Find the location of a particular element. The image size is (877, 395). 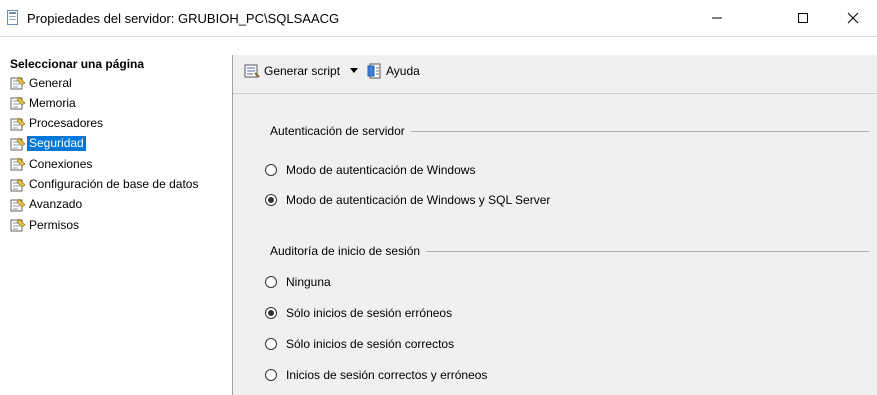

page-item-label: Procesadores is located at coordinates (66, 123).